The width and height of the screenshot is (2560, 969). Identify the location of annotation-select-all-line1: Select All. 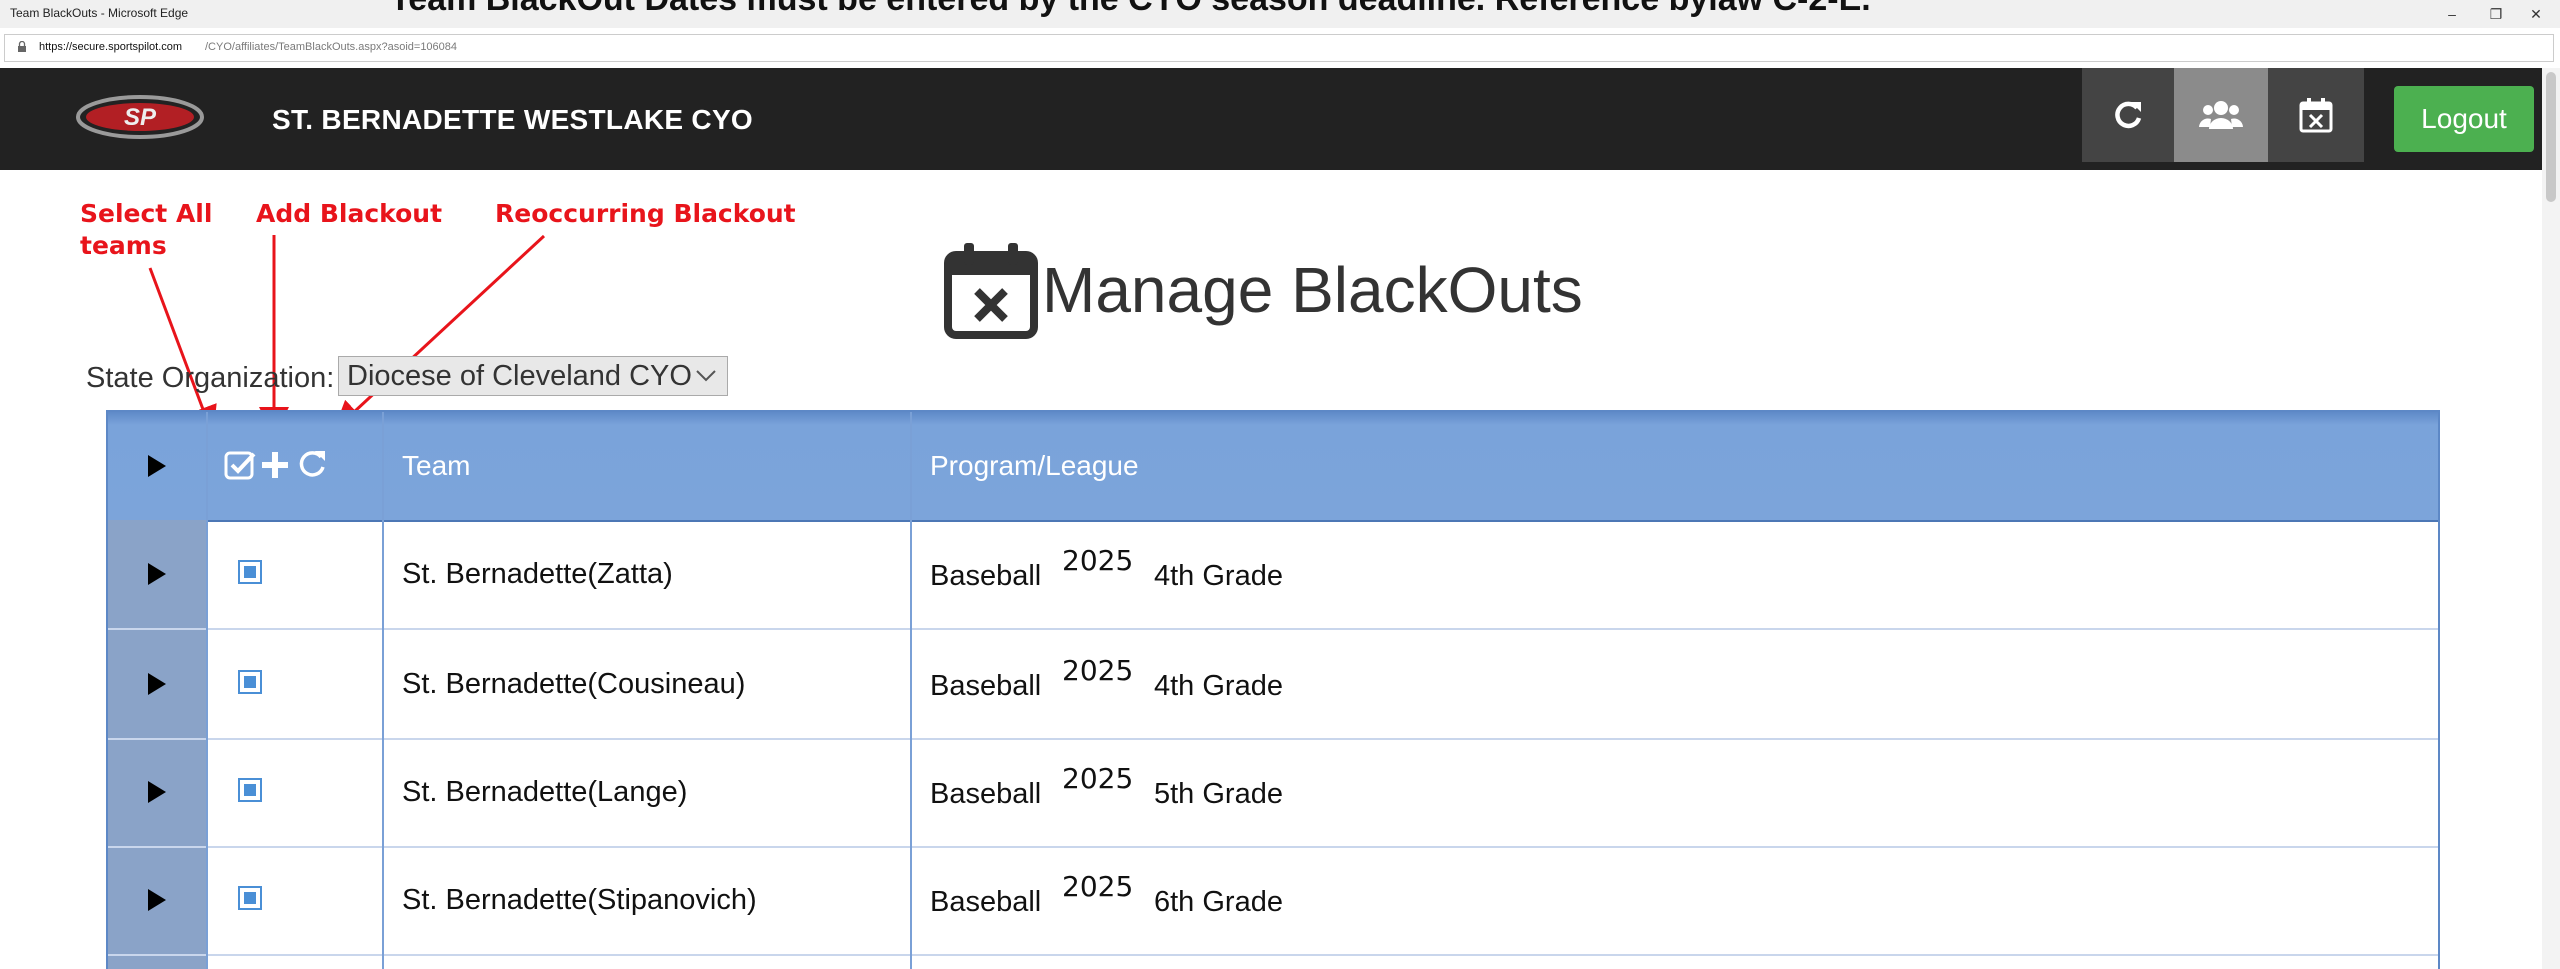
(146, 213).